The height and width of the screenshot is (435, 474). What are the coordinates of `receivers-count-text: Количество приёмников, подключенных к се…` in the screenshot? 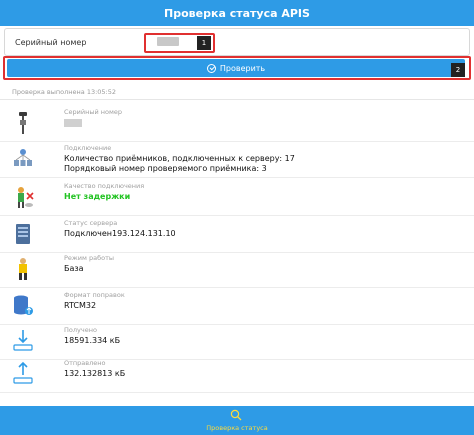 It's located at (179, 158).